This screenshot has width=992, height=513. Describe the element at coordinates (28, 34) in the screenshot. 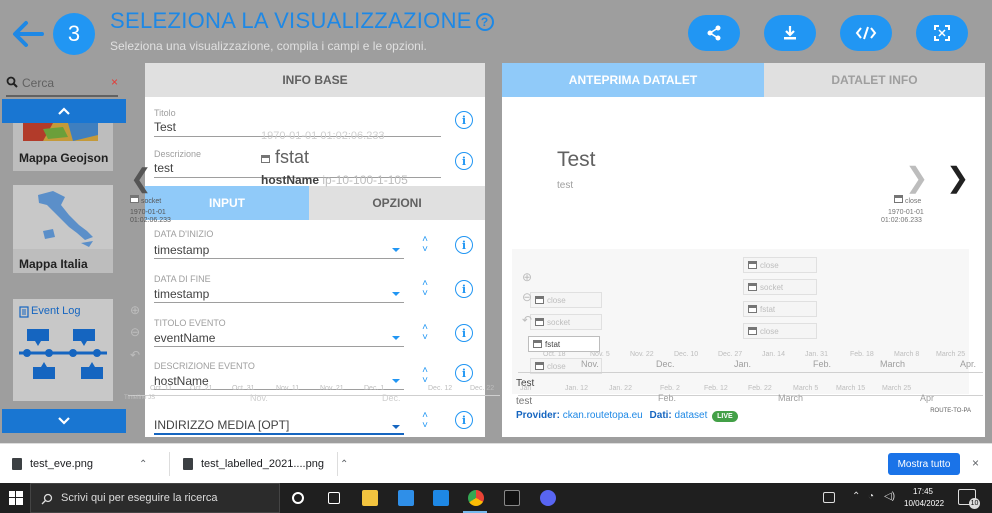

I see `back-arrow-icon` at that location.